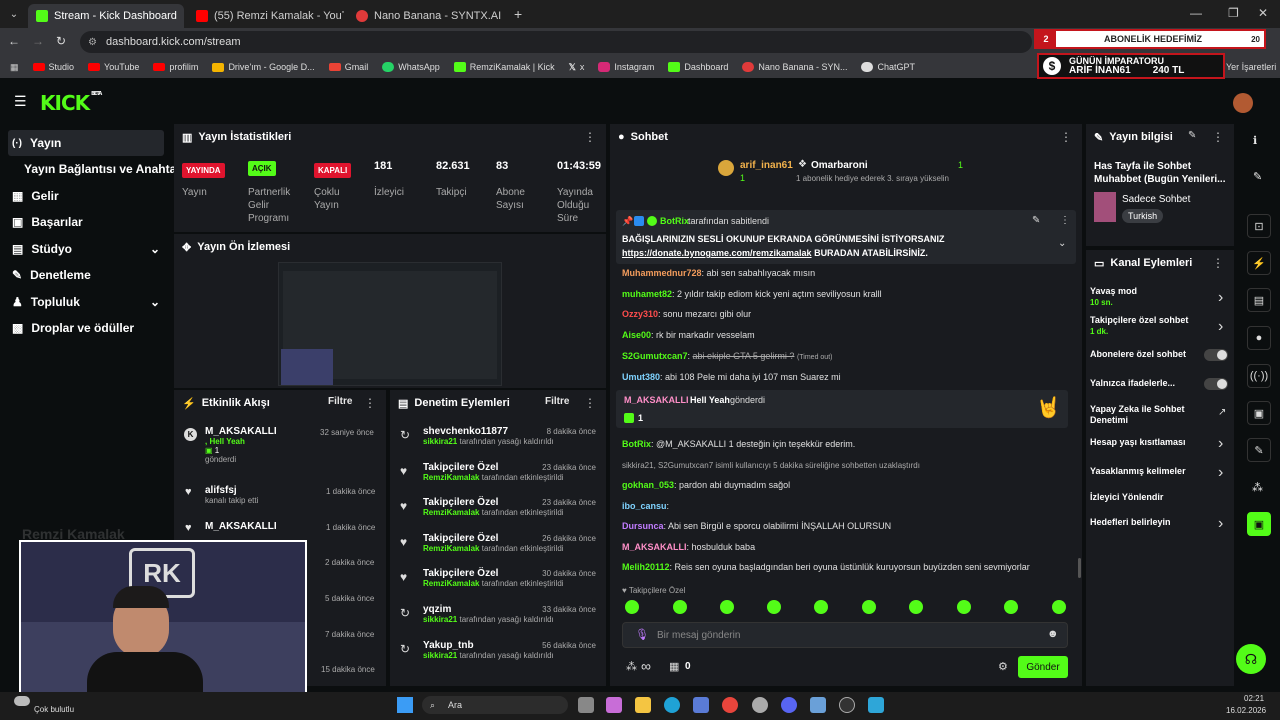  What do you see at coordinates (61, 41) in the screenshot?
I see `reload-icon: ↻` at bounding box center [61, 41].